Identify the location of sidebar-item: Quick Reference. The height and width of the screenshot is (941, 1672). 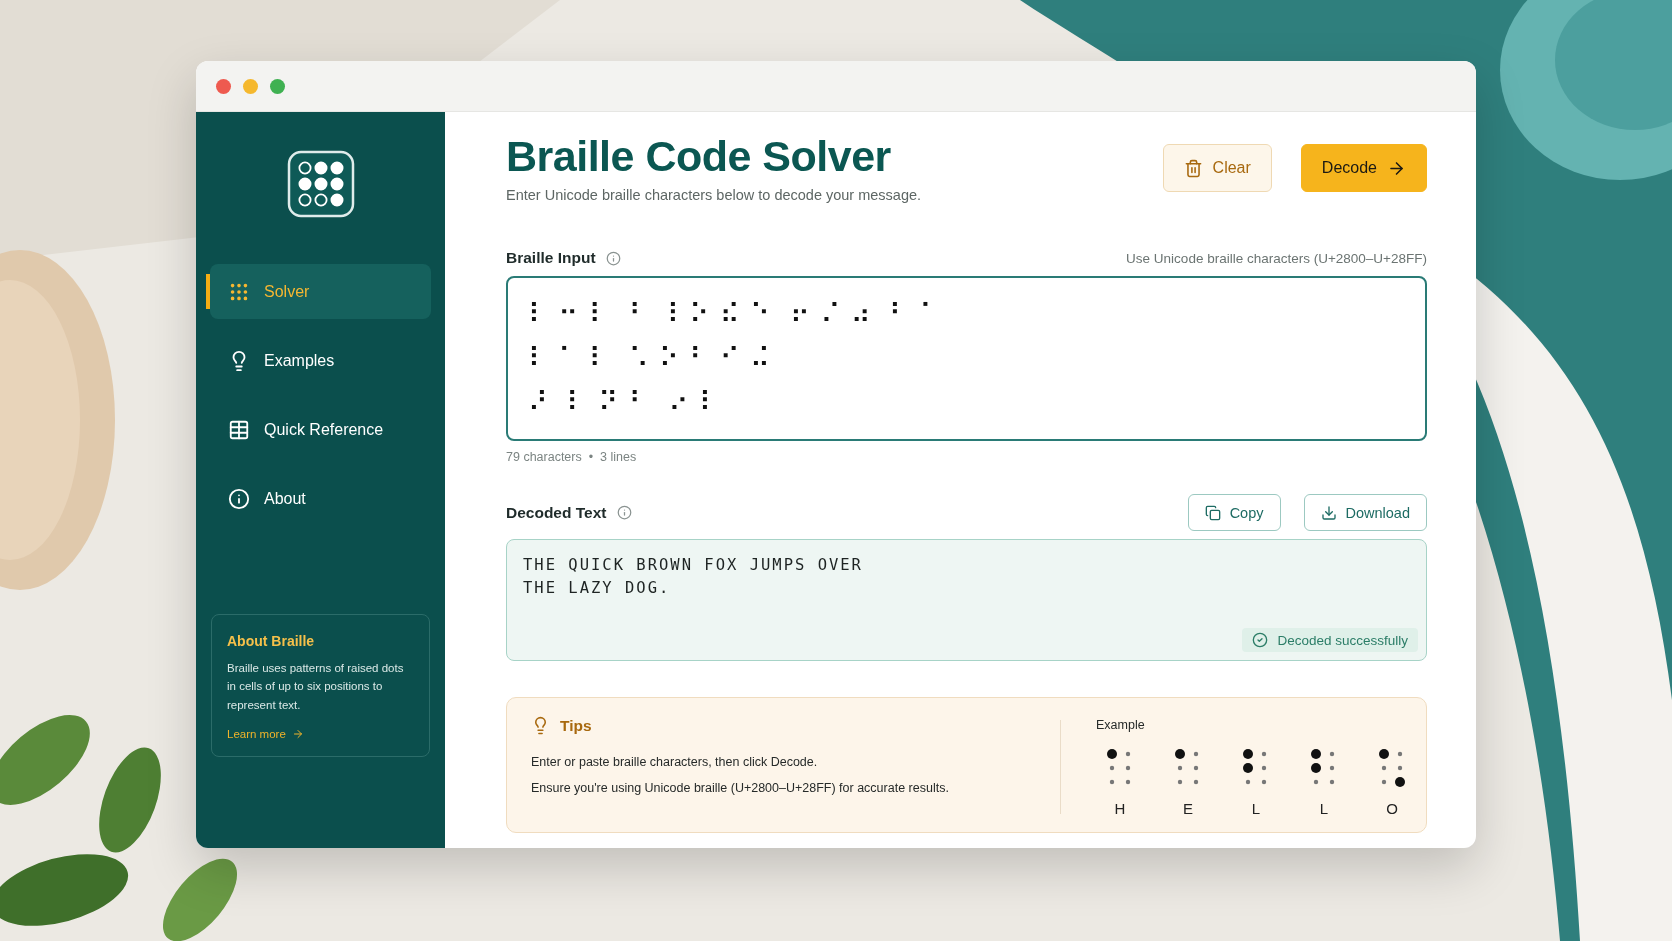
(320, 429).